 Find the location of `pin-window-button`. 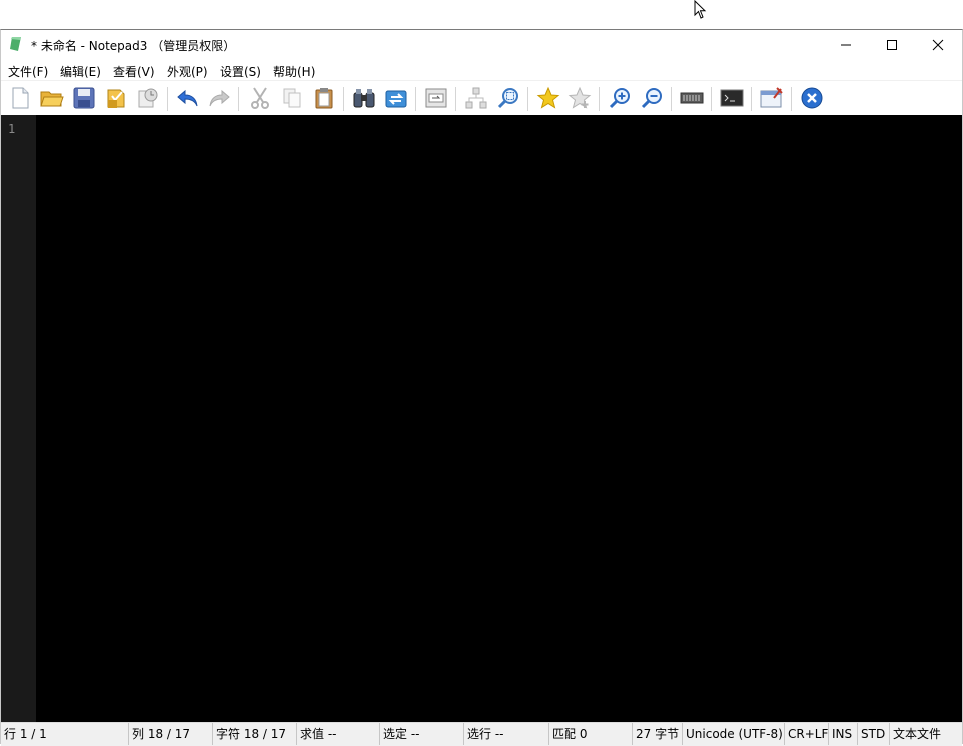

pin-window-button is located at coordinates (772, 98).